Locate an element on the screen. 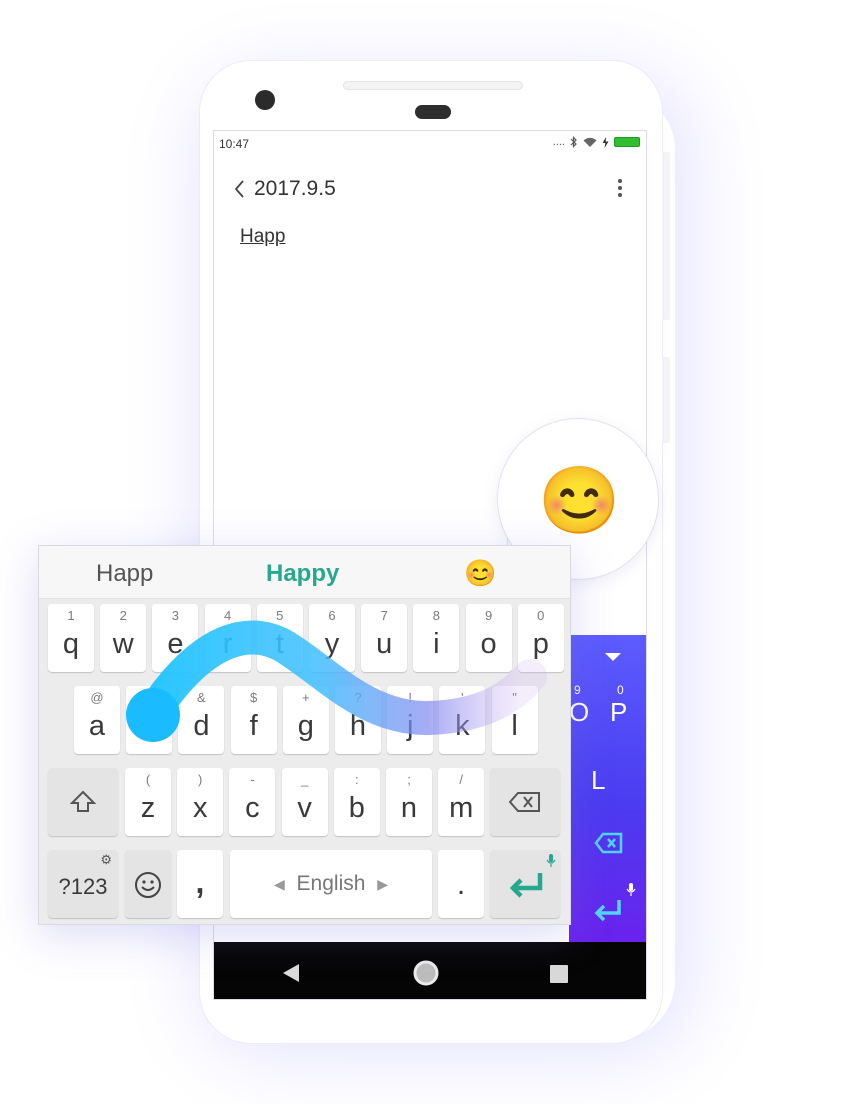 This screenshot has height=1104, width=864. charging-icon is located at coordinates (605, 142).